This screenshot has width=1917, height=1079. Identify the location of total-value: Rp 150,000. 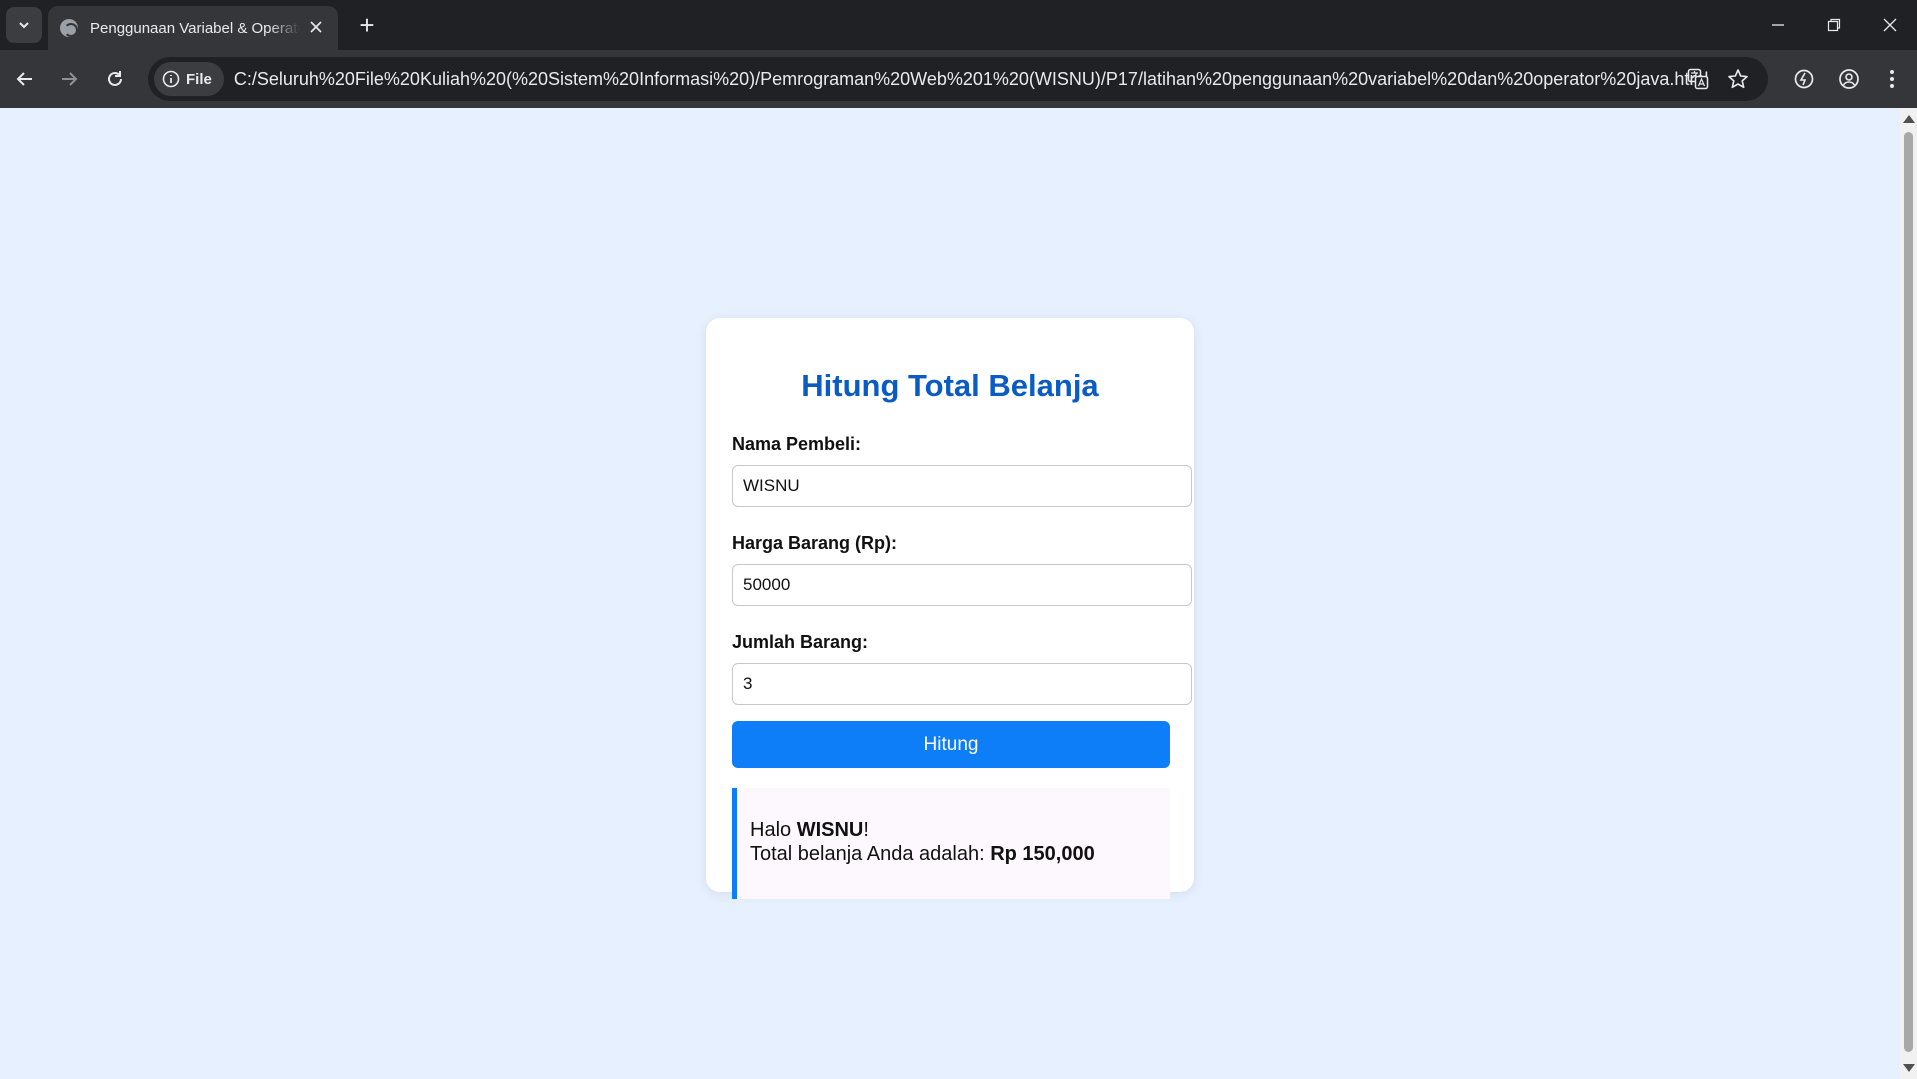
(1042, 854).